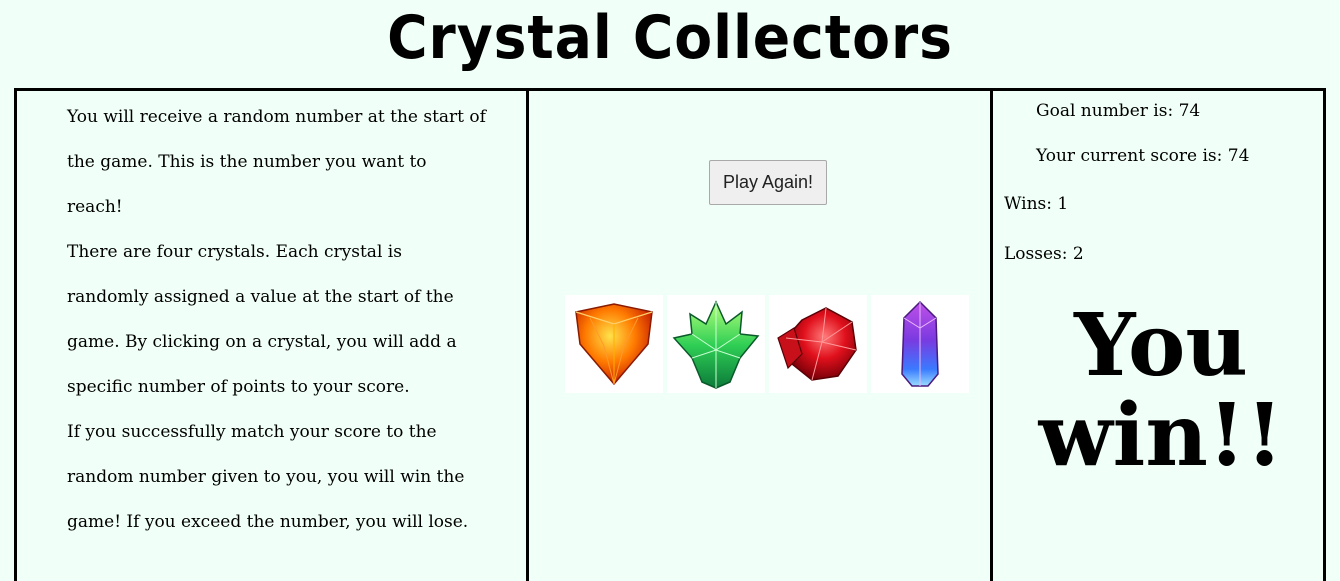 The image size is (1340, 581). I want to click on crystal-row, so click(767, 344).